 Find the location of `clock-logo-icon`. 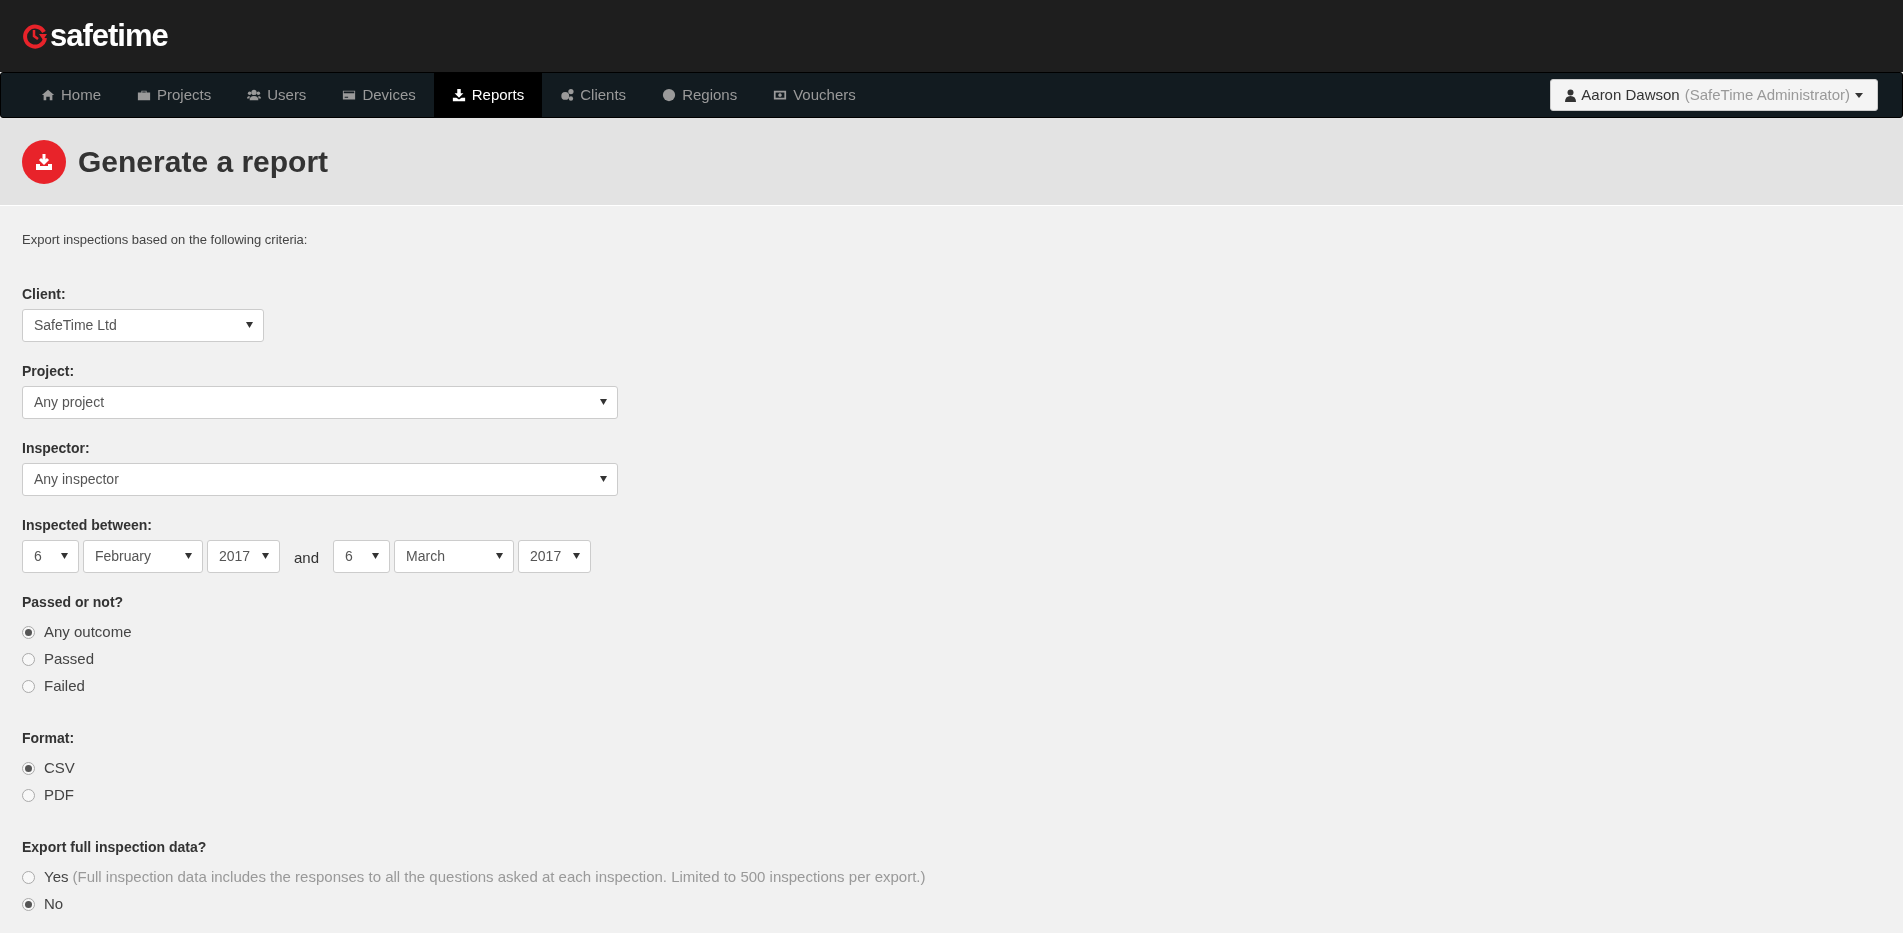

clock-logo-icon is located at coordinates (35, 36).